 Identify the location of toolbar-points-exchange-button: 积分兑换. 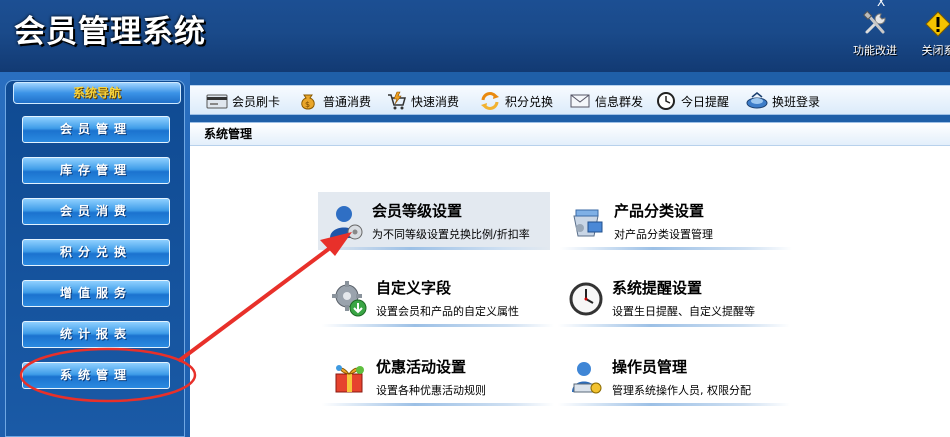
(516, 101).